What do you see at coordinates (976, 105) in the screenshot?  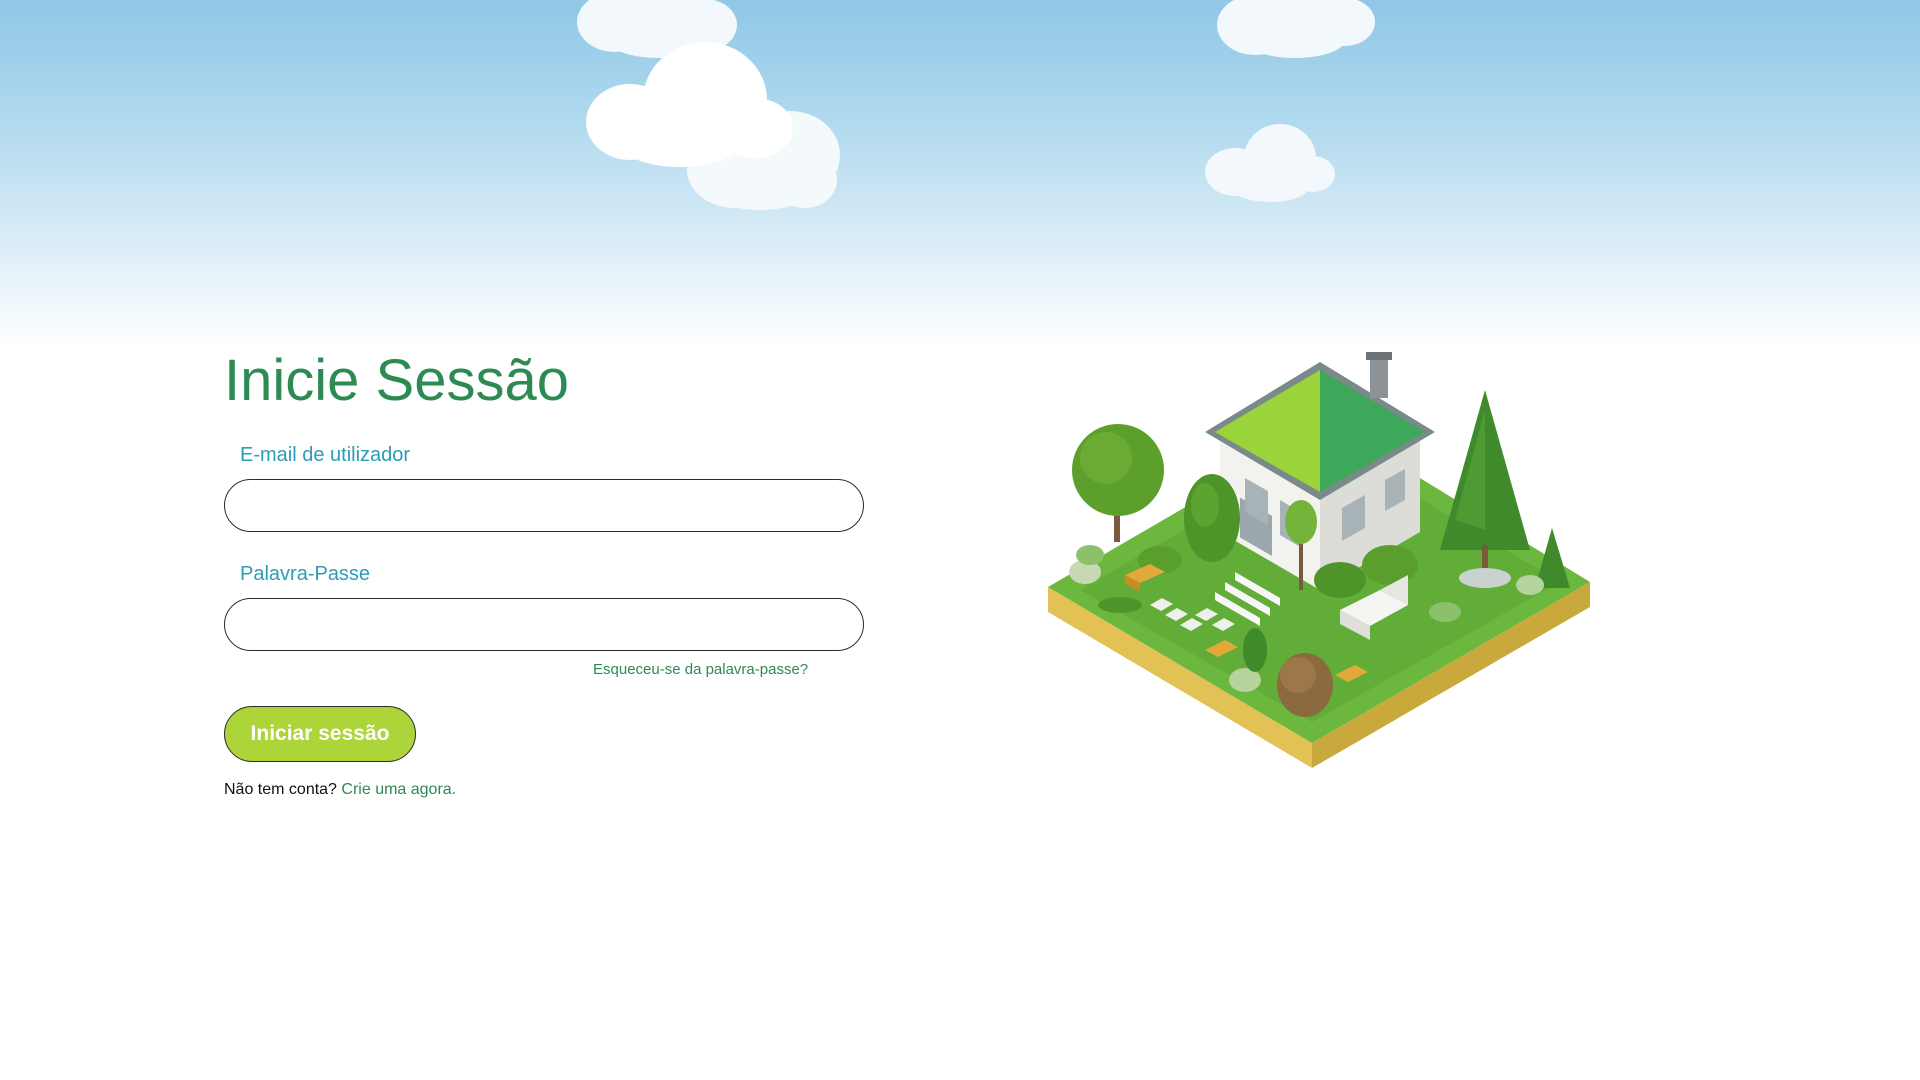 I see `clouds-decoration` at bounding box center [976, 105].